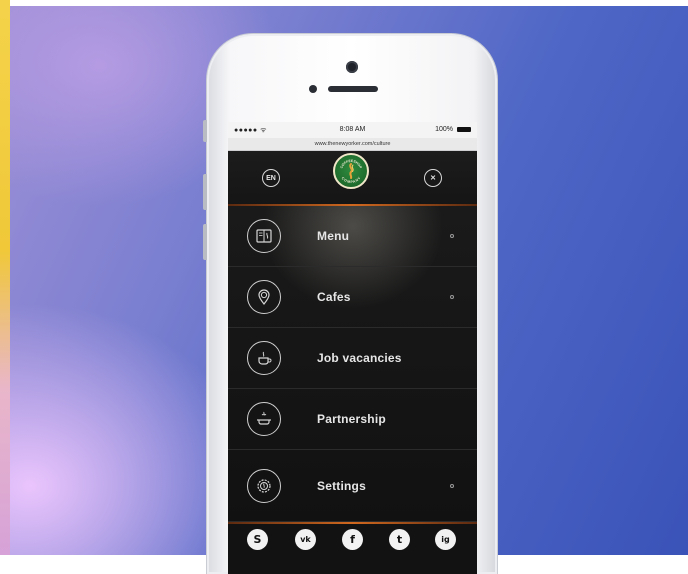  Describe the element at coordinates (205, 192) in the screenshot. I see `volume-up-button` at that location.